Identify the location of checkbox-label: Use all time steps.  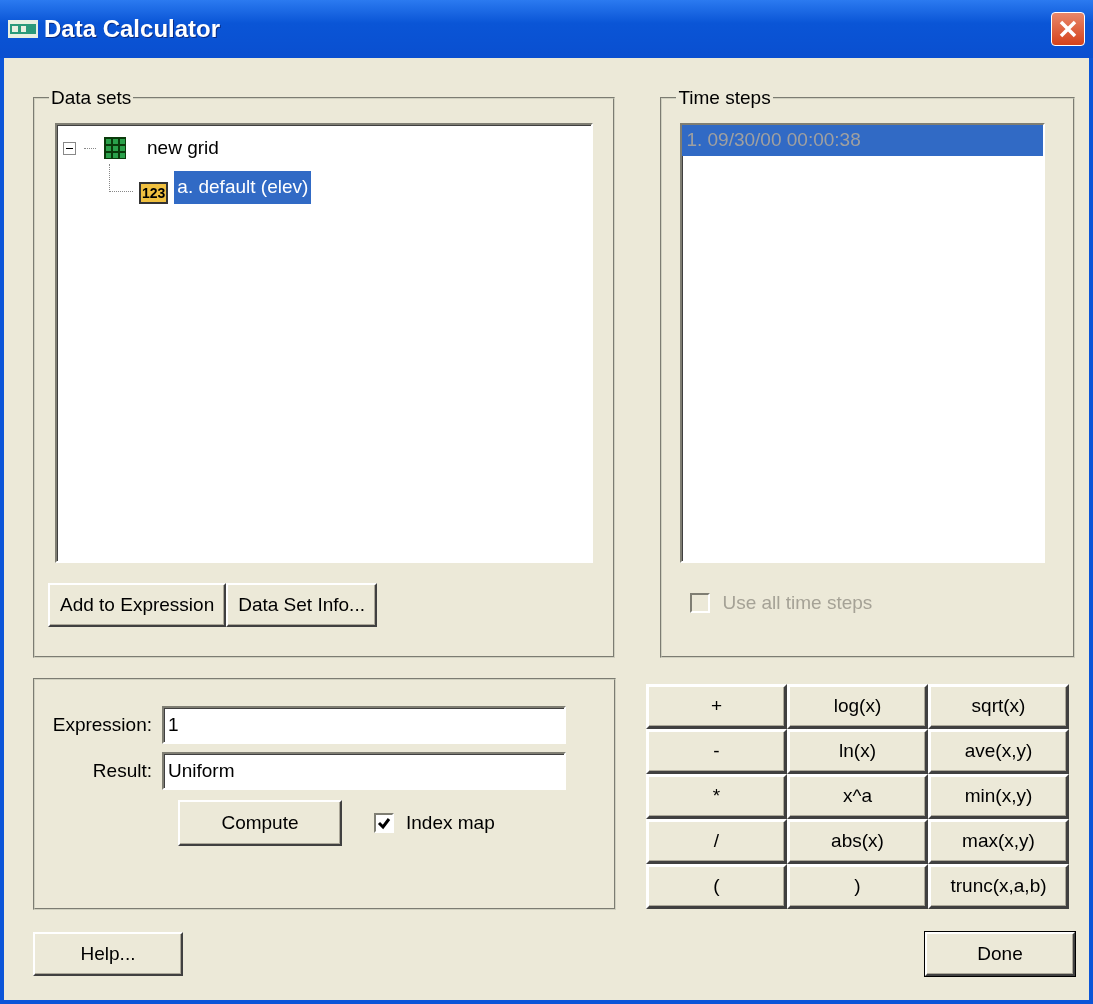
(797, 603).